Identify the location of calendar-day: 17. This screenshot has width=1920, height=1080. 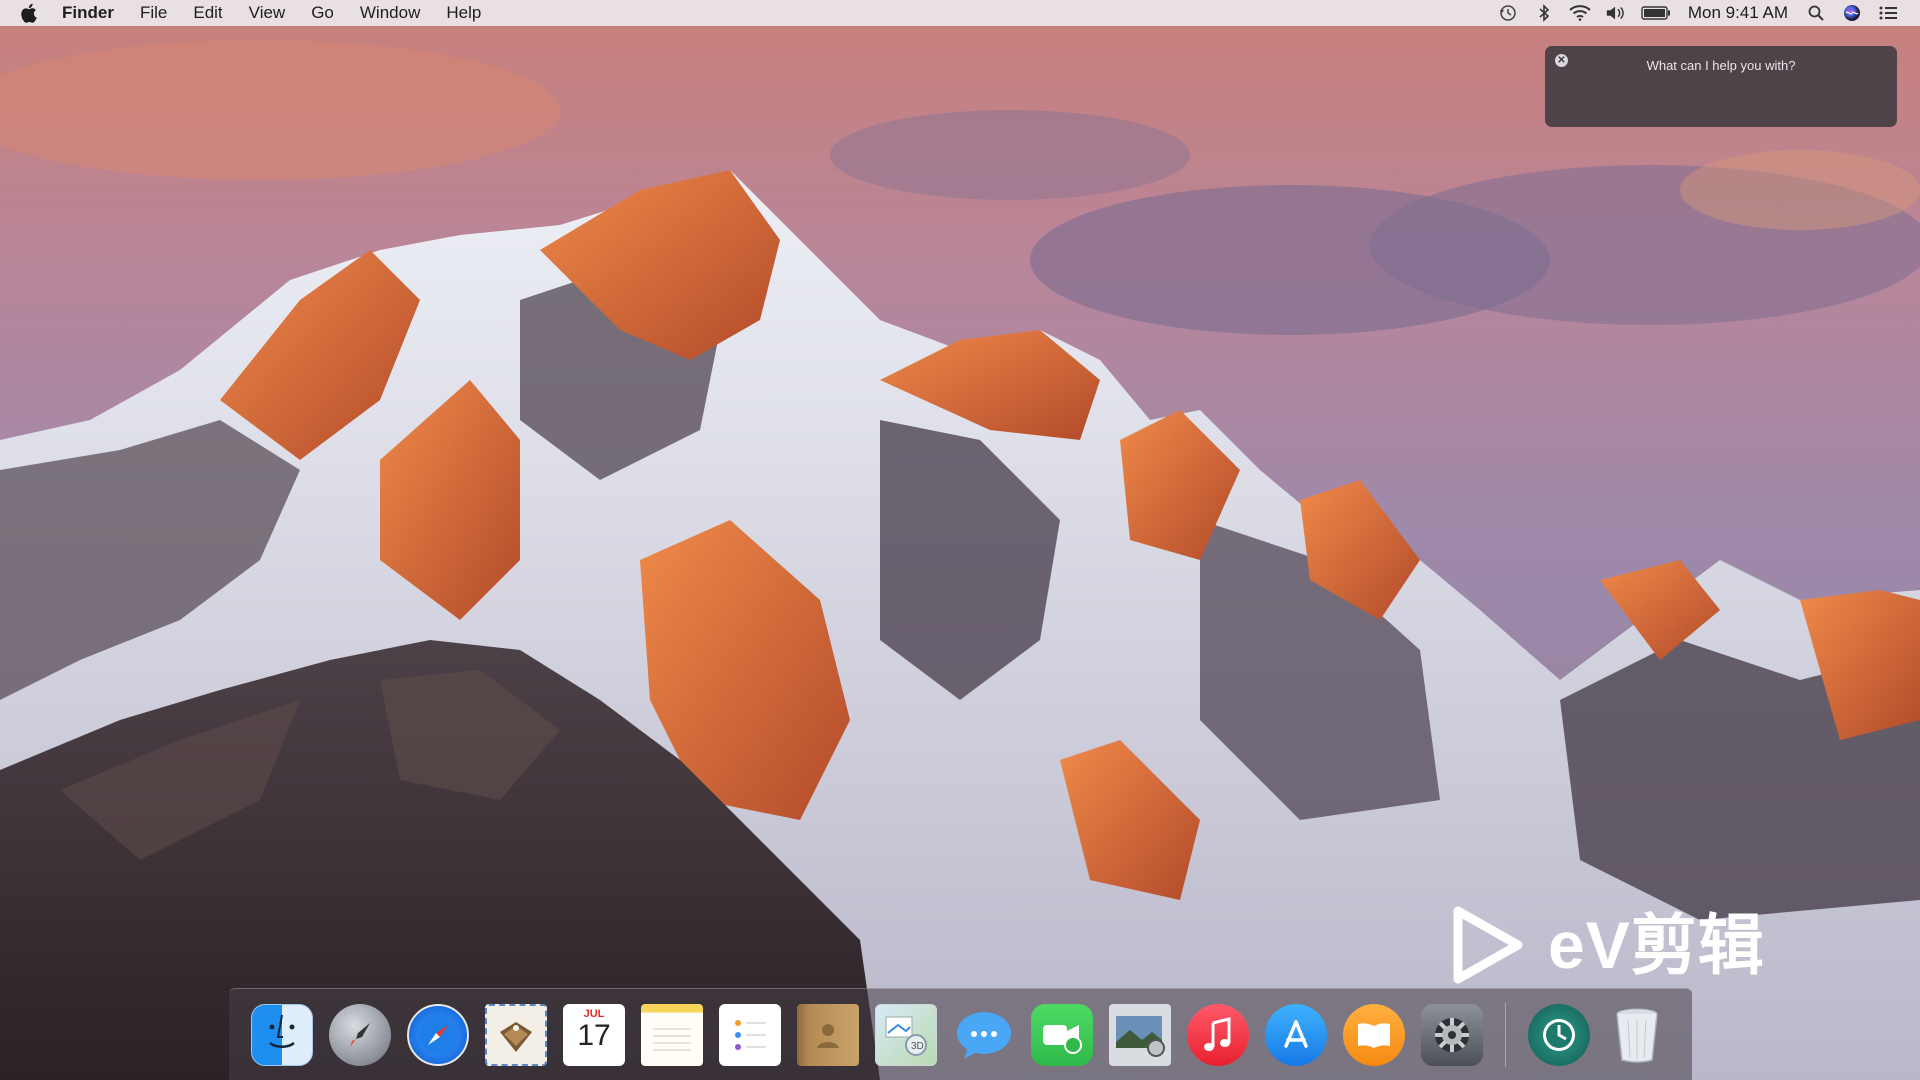
(594, 1035).